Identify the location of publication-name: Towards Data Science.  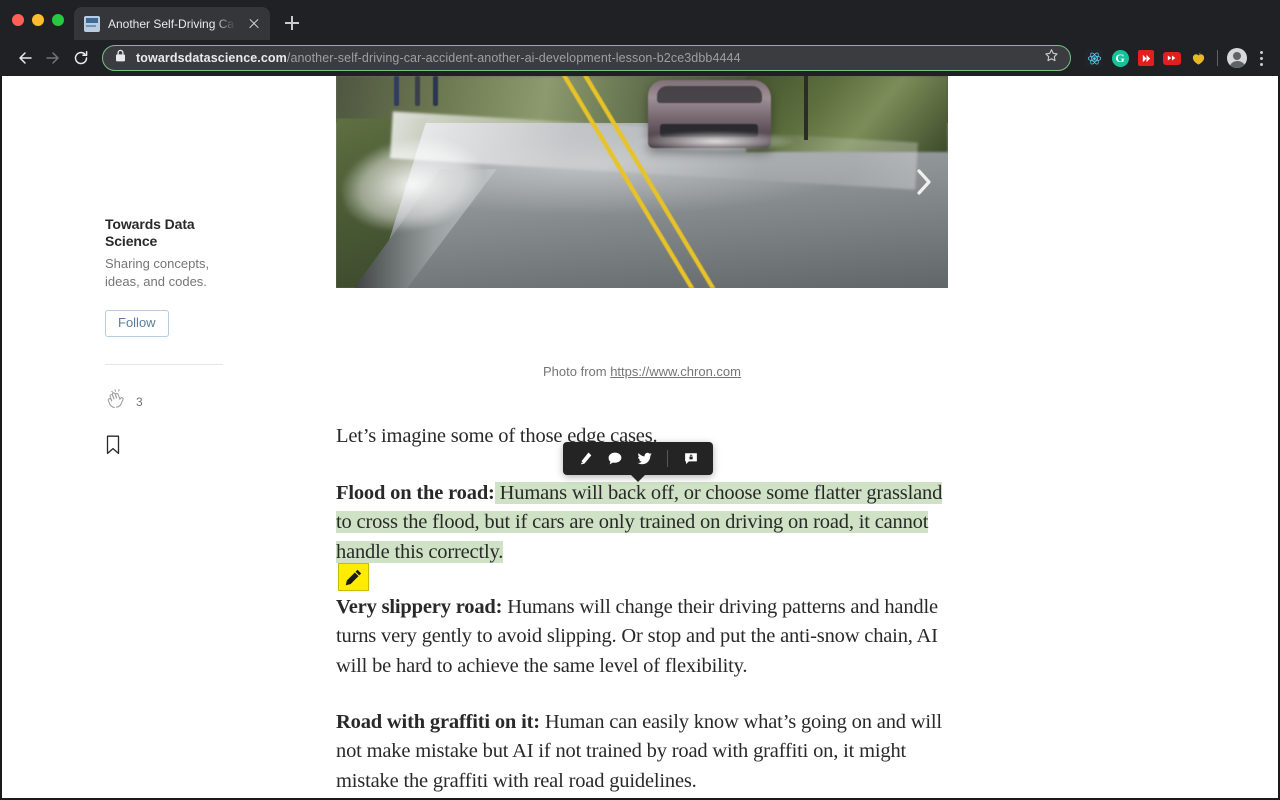
(150, 233).